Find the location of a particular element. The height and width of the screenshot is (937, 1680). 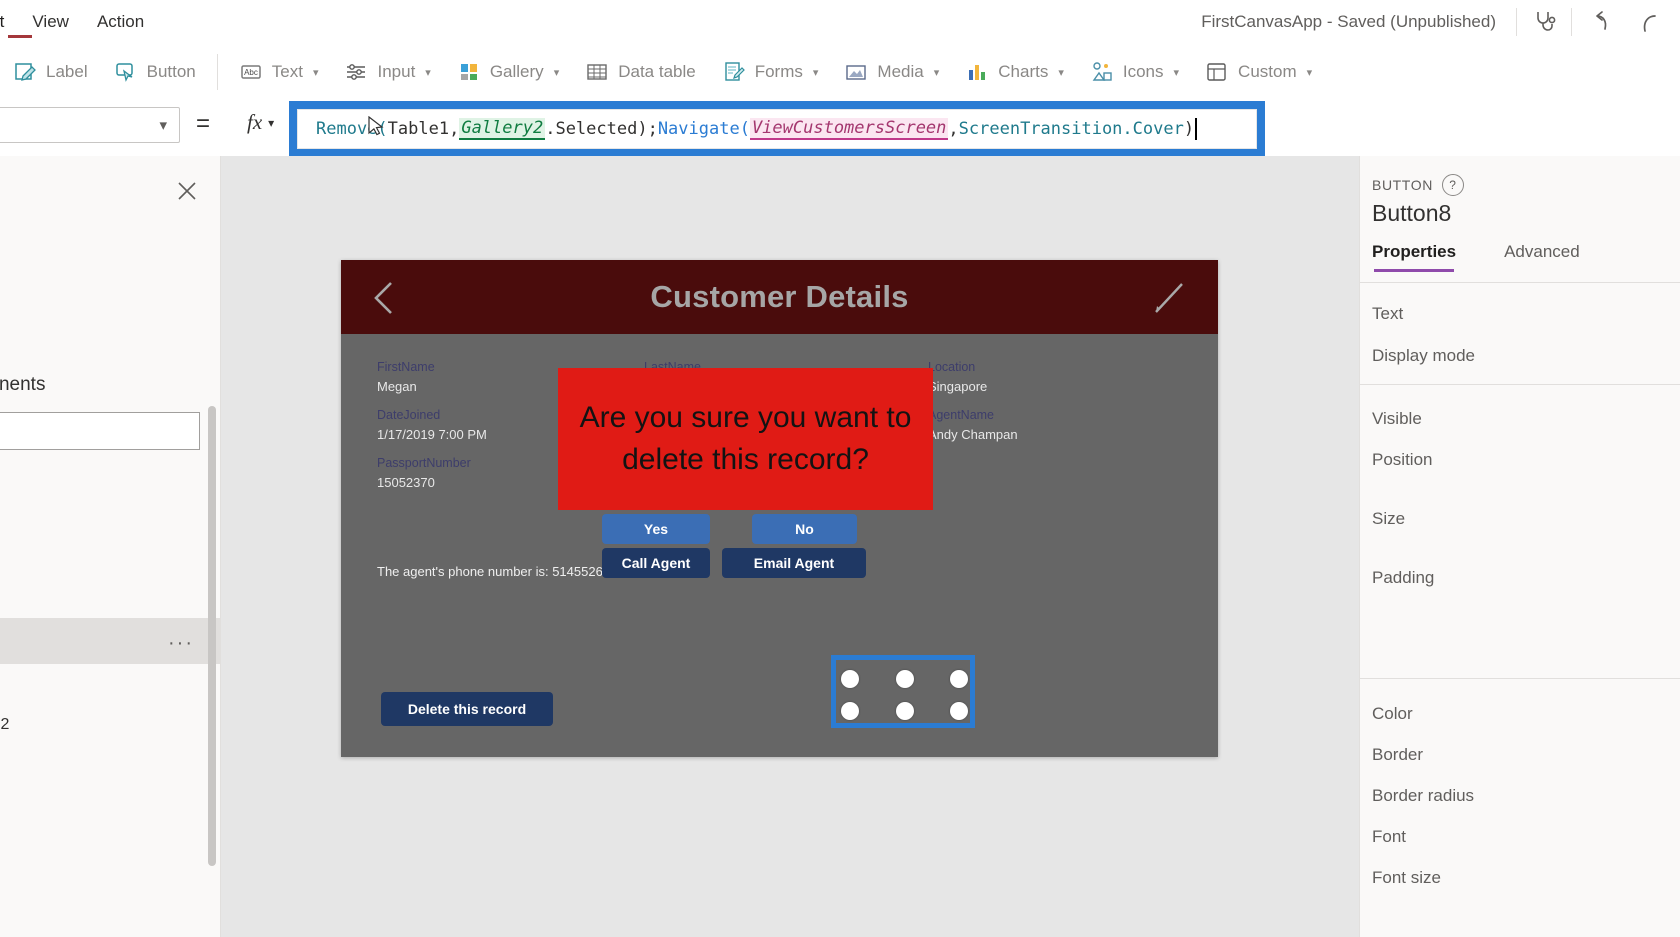

resize-handle-top-middle is located at coordinates (905, 679).